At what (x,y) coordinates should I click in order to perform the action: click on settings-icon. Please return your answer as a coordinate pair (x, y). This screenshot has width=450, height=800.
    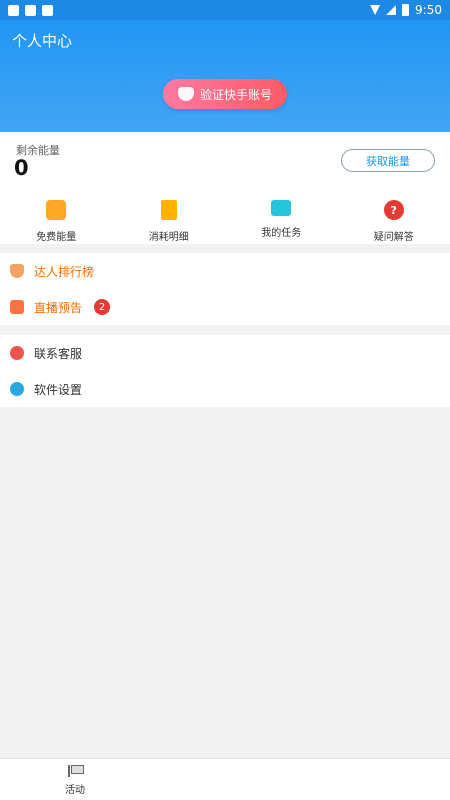
    Looking at the image, I should click on (17, 389).